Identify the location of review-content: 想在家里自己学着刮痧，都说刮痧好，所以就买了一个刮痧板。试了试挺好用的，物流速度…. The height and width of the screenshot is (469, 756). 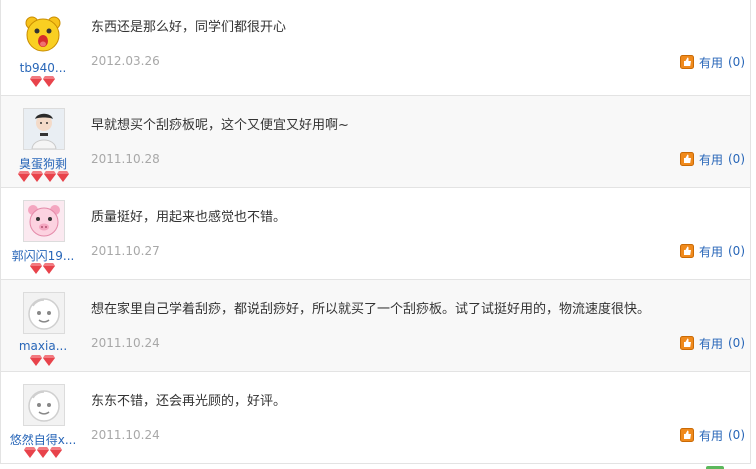
(371, 309).